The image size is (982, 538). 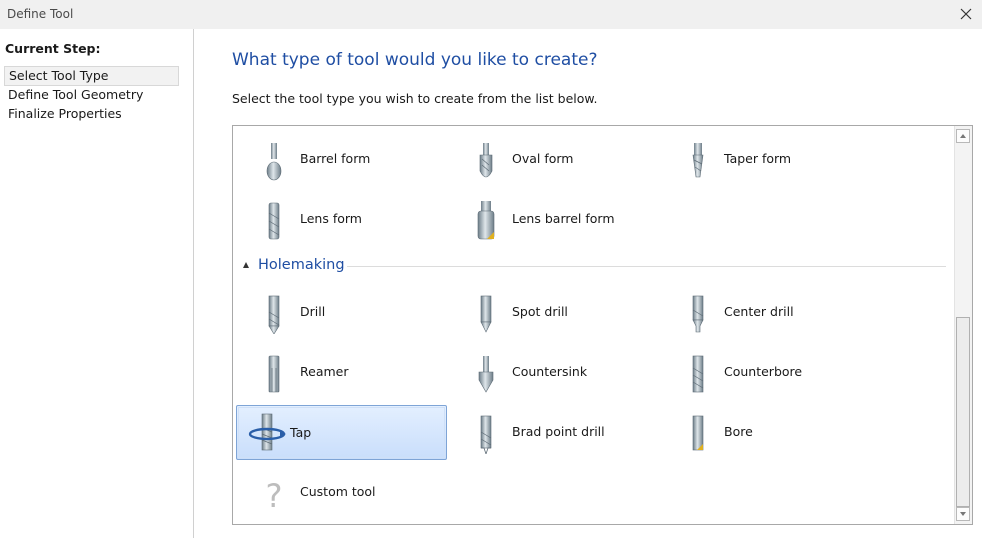 What do you see at coordinates (698, 161) in the screenshot?
I see `taper-form-icon` at bounding box center [698, 161].